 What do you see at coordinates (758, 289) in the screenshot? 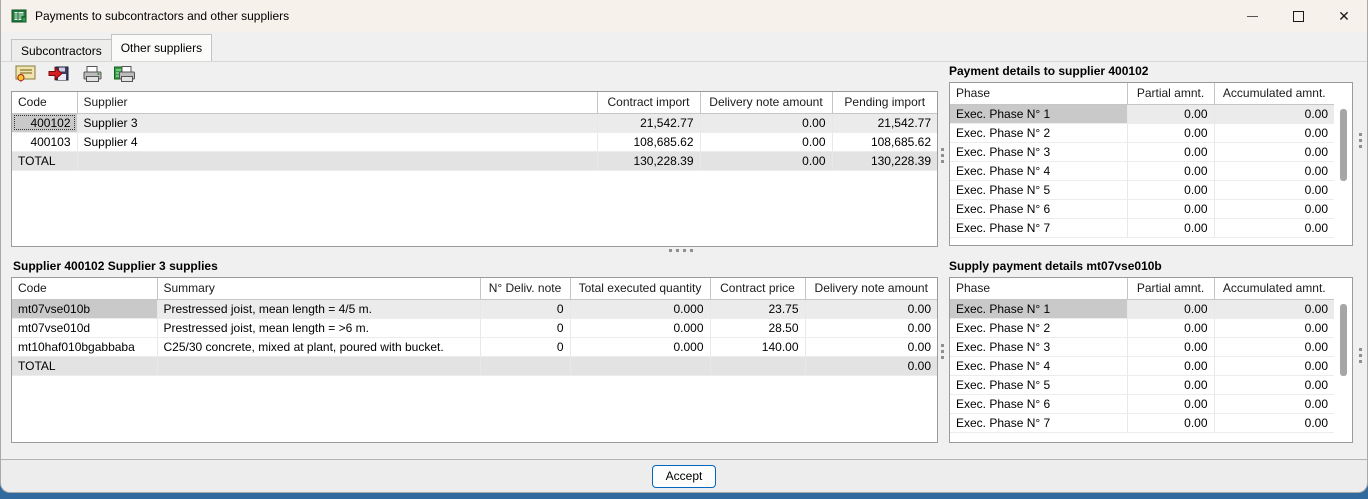
I see `col-header-contract-price: Contract price` at bounding box center [758, 289].